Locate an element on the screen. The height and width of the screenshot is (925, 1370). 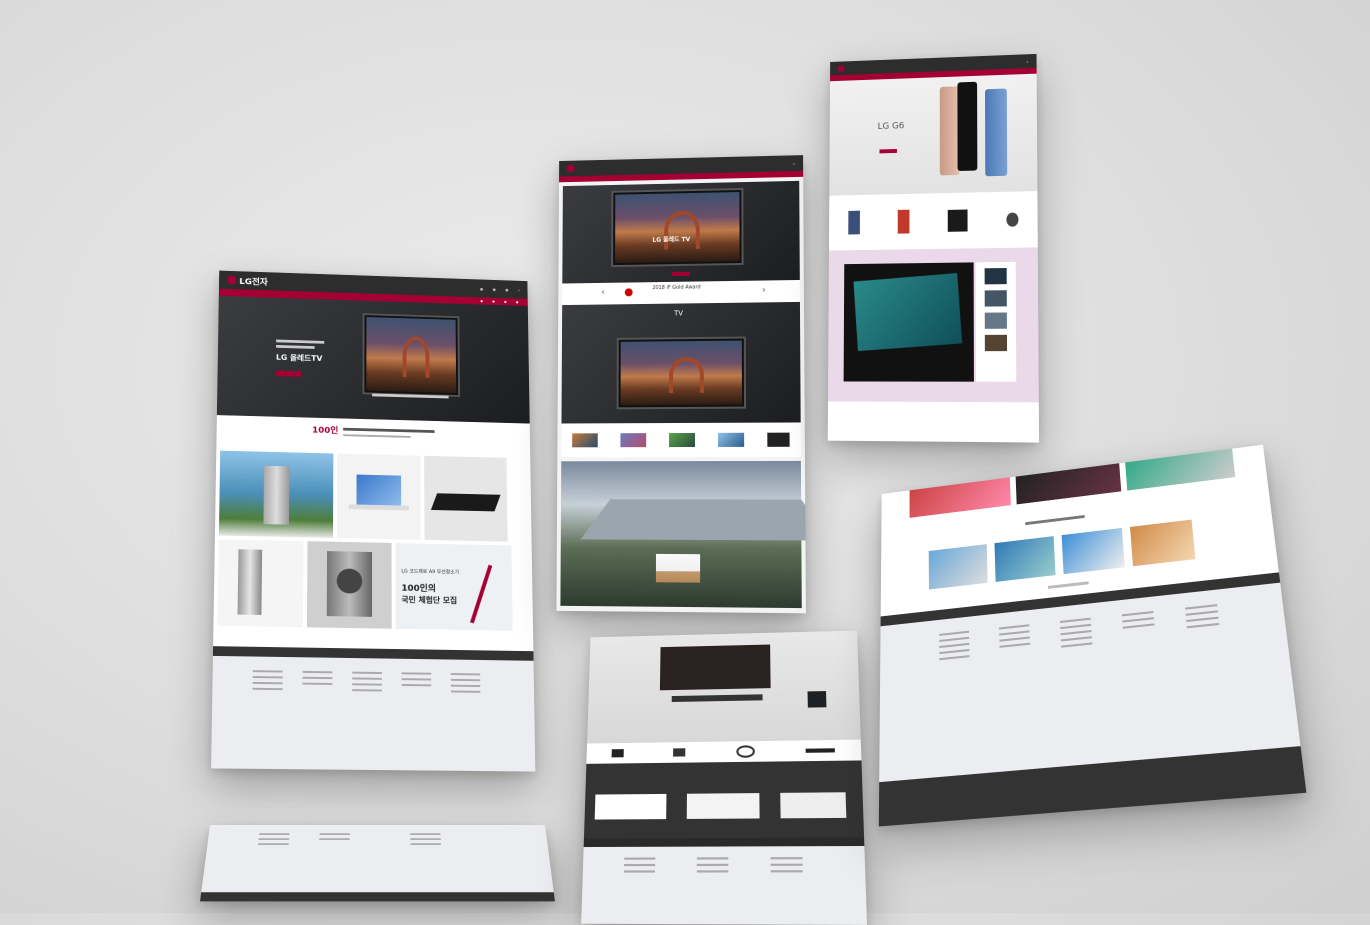
award-title: 2018 iF Gold Award is located at coordinates (676, 287).